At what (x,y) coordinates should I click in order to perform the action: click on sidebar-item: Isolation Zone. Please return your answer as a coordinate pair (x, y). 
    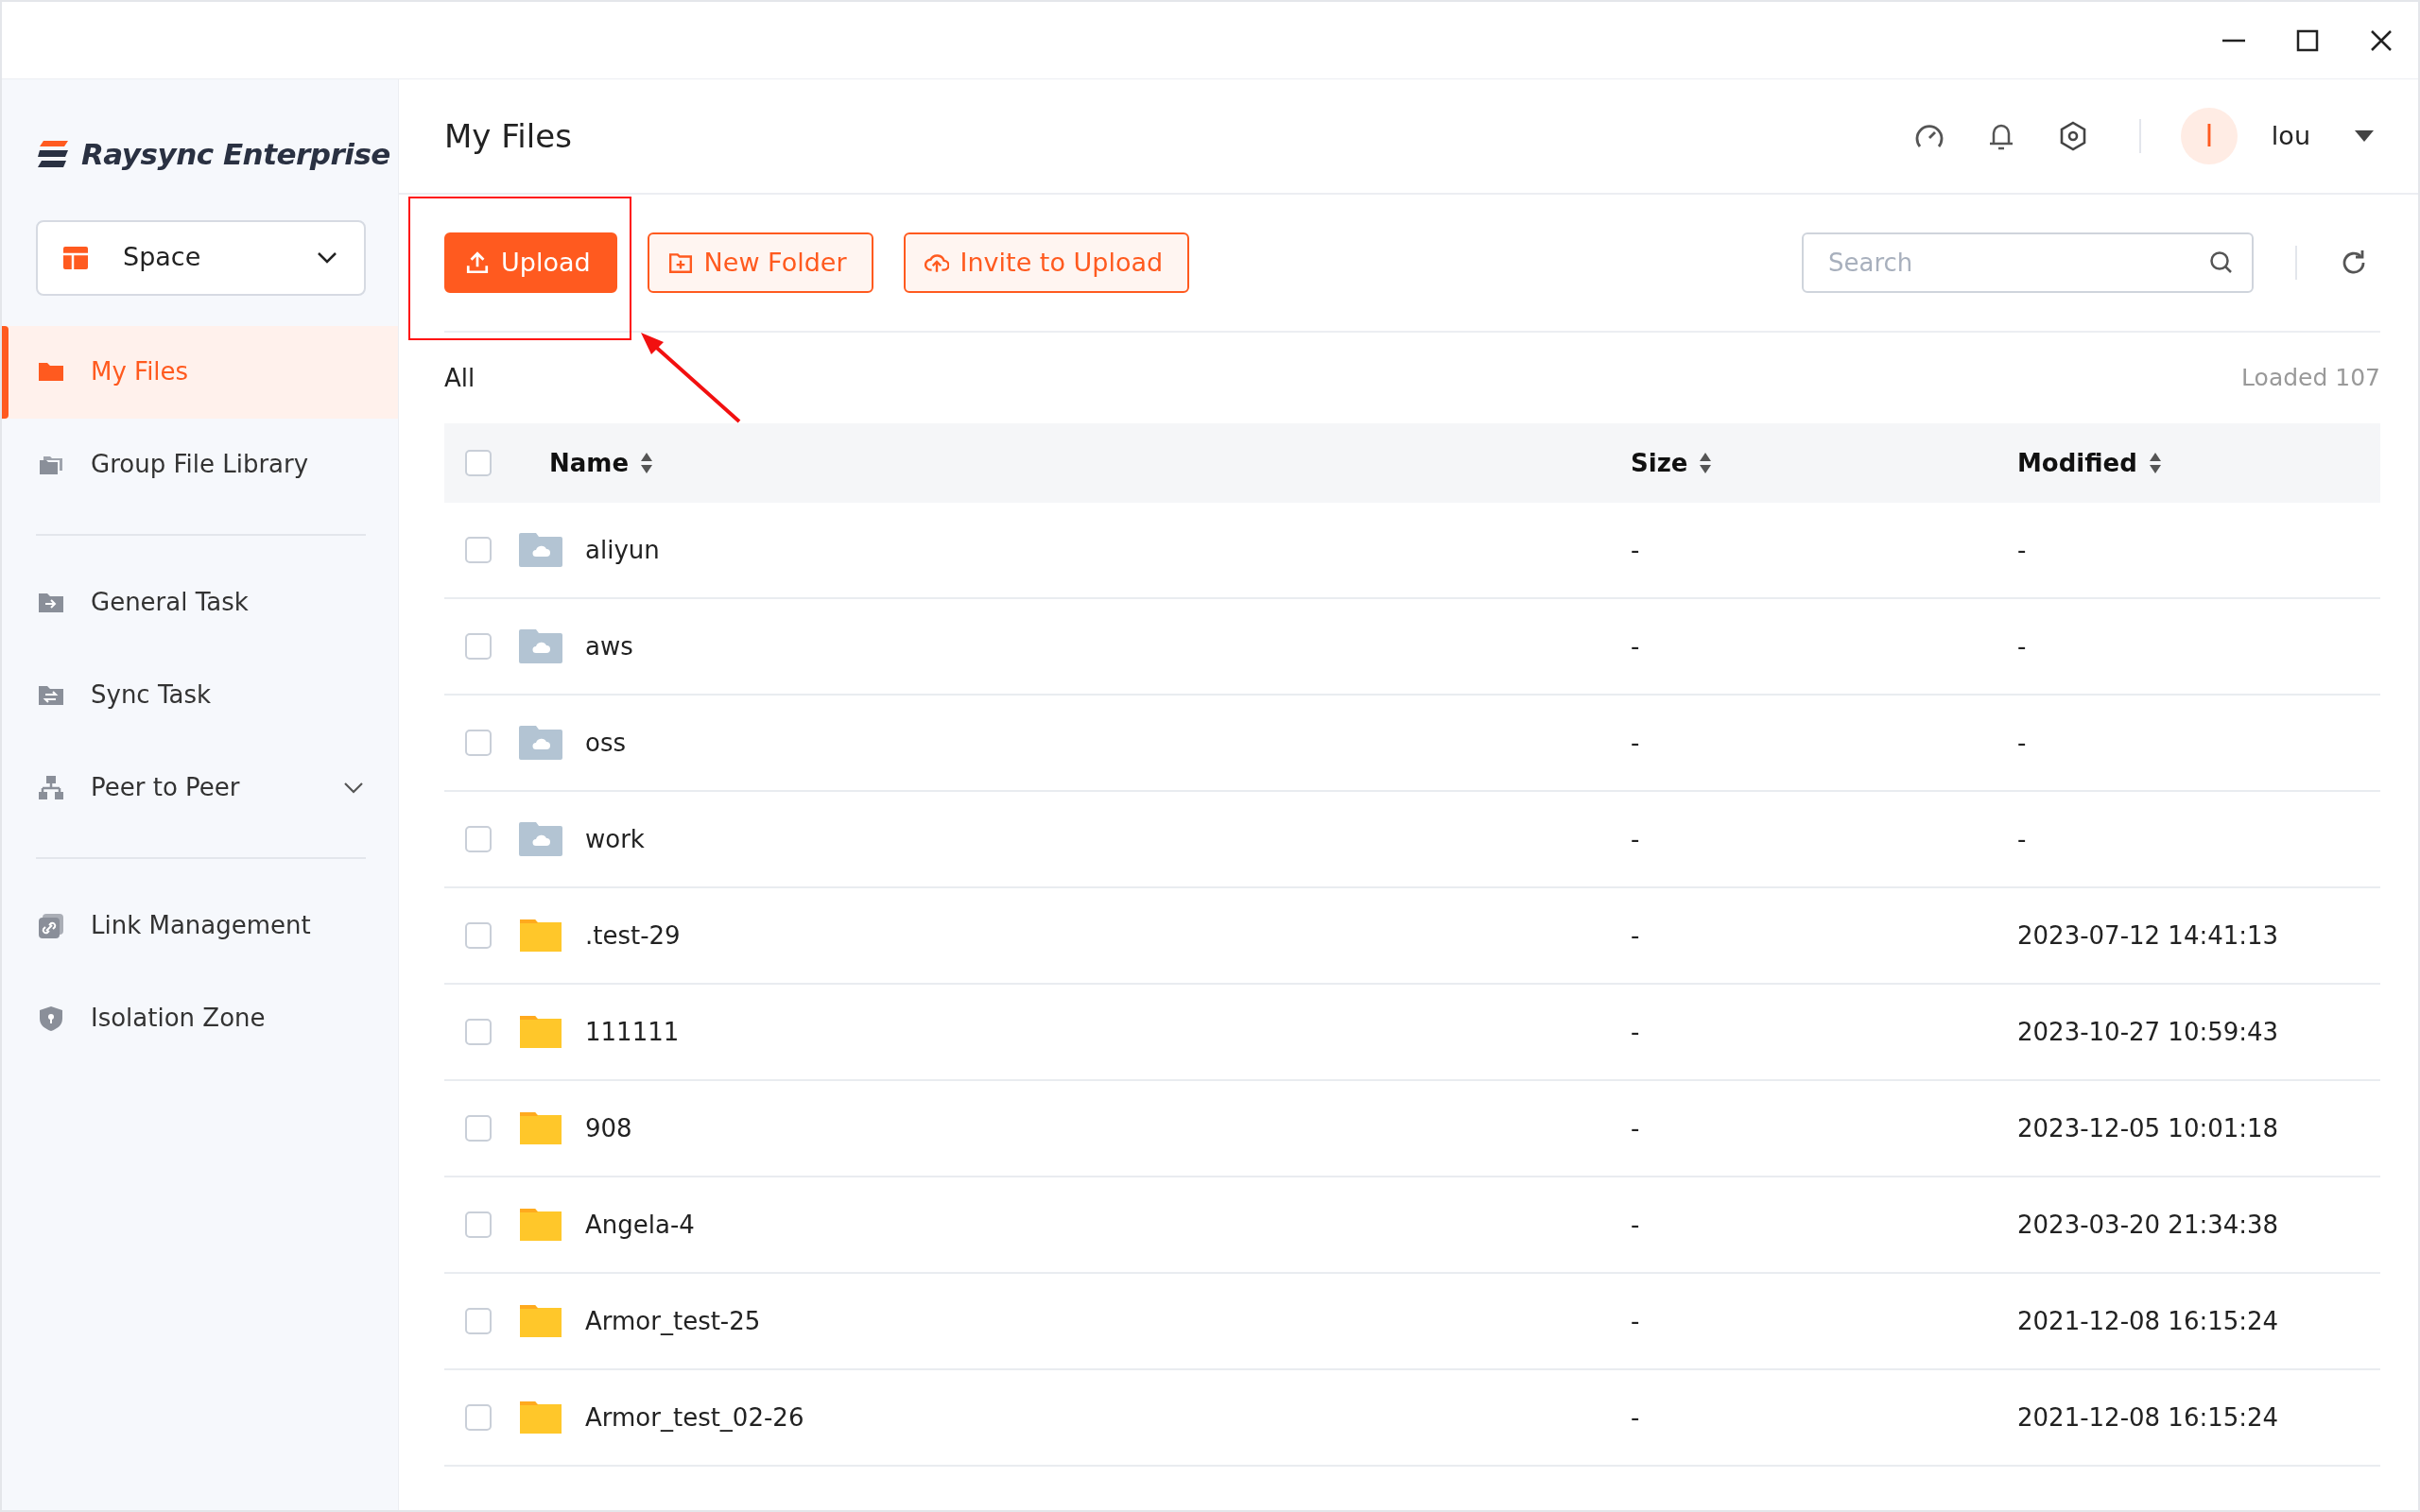
    Looking at the image, I should click on (200, 1018).